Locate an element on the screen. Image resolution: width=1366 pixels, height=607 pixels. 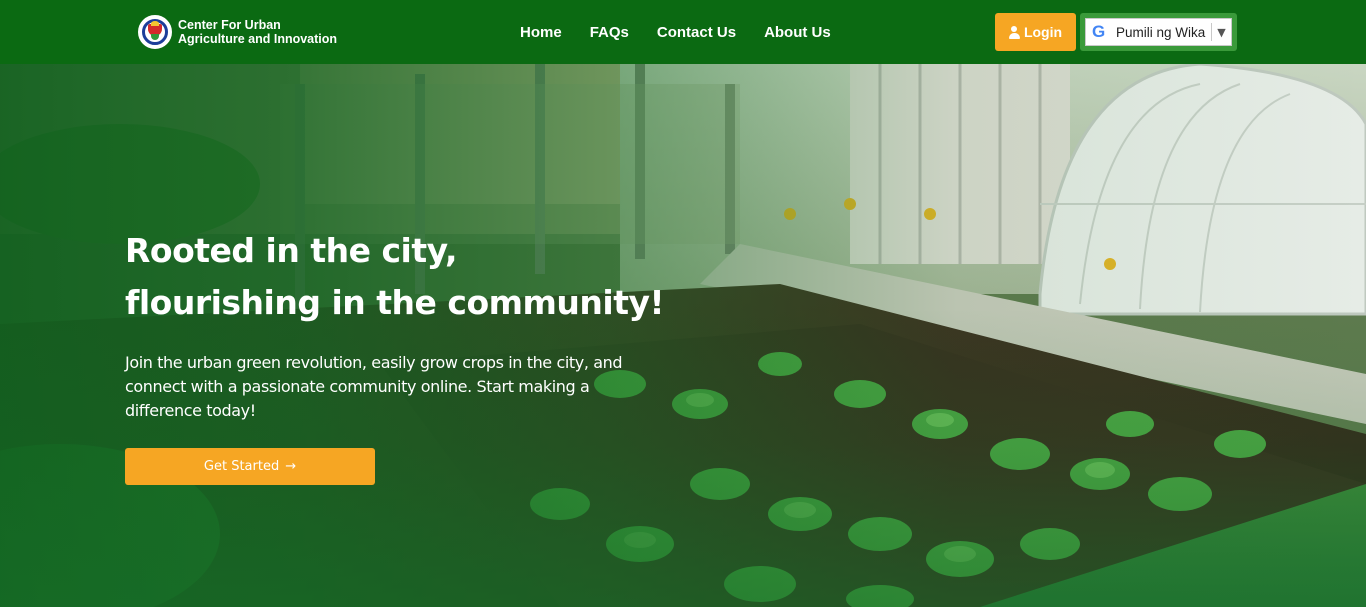
get-started-button: Get Started → is located at coordinates (250, 466).